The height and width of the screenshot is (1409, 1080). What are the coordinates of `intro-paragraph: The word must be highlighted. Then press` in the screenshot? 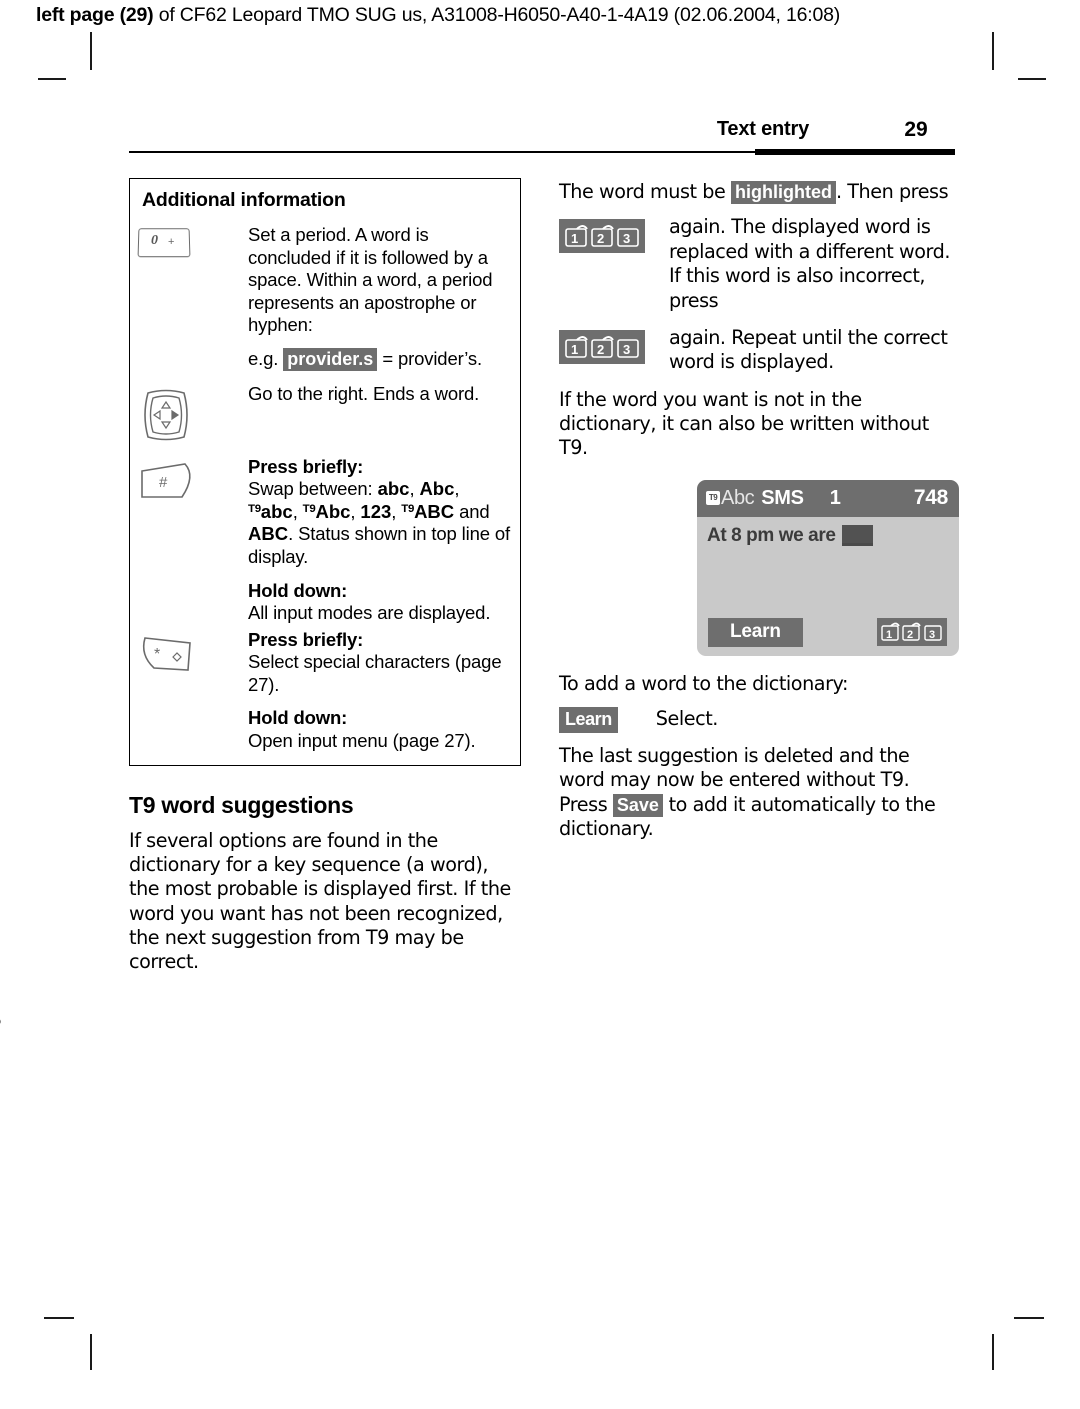 It's located at (759, 192).